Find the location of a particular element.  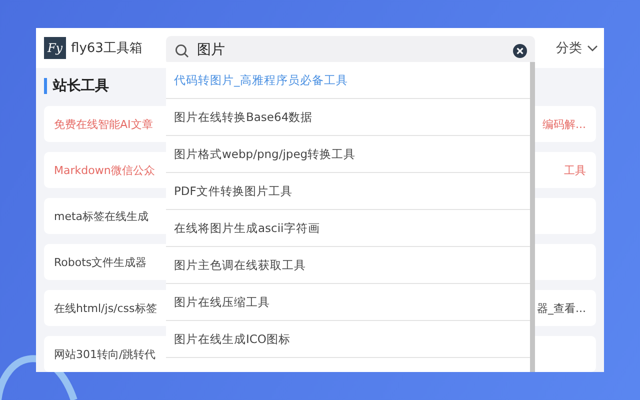

search-field: 图片 is located at coordinates (350, 50).